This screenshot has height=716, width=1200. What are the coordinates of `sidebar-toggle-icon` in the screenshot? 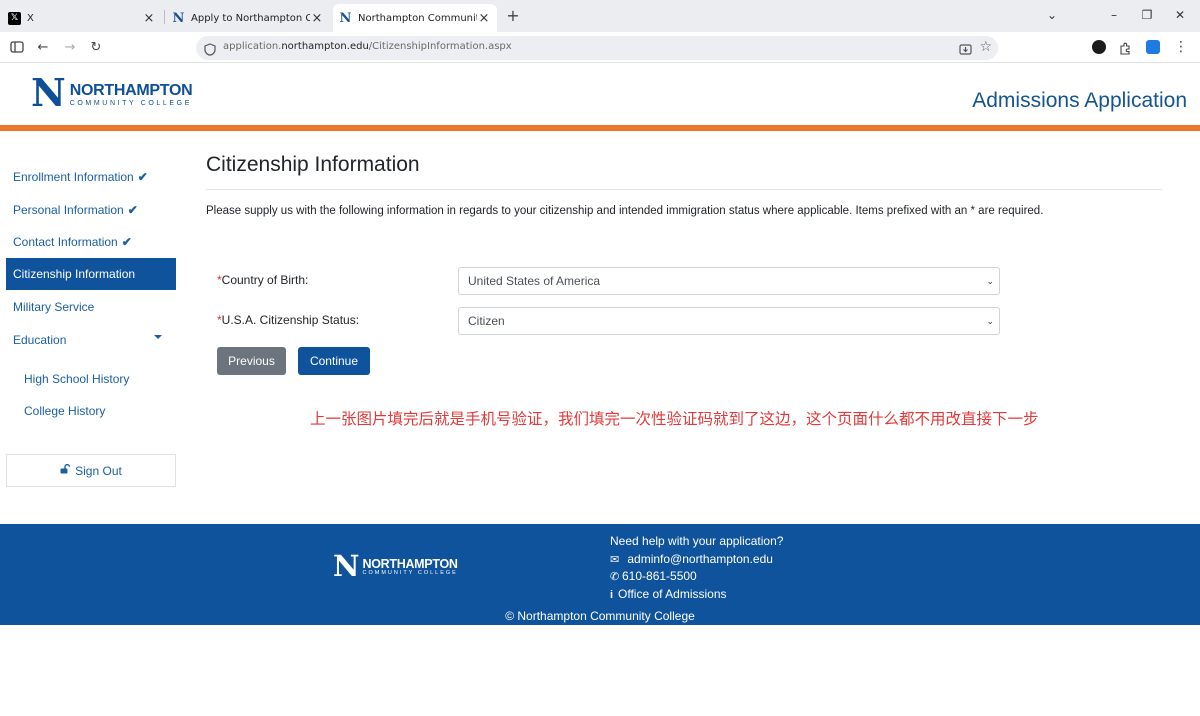 It's located at (17, 47).